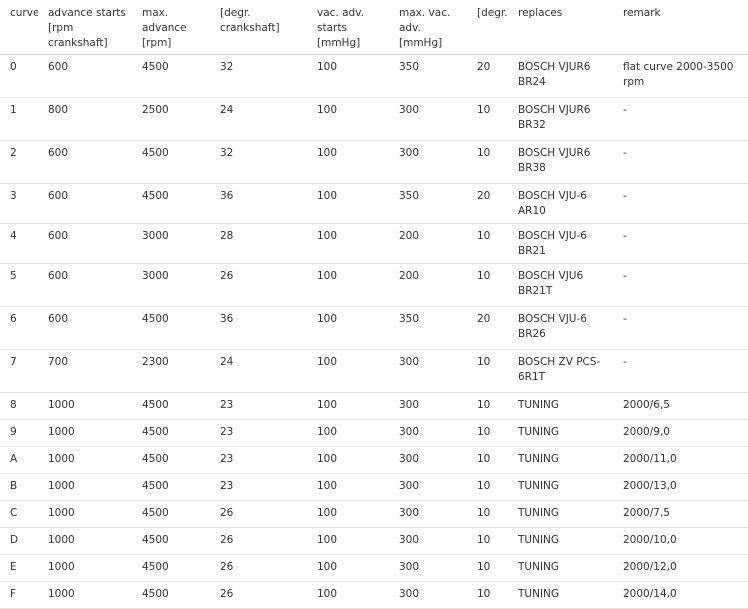  Describe the element at coordinates (410, 28) in the screenshot. I see `header-line: adv.` at that location.